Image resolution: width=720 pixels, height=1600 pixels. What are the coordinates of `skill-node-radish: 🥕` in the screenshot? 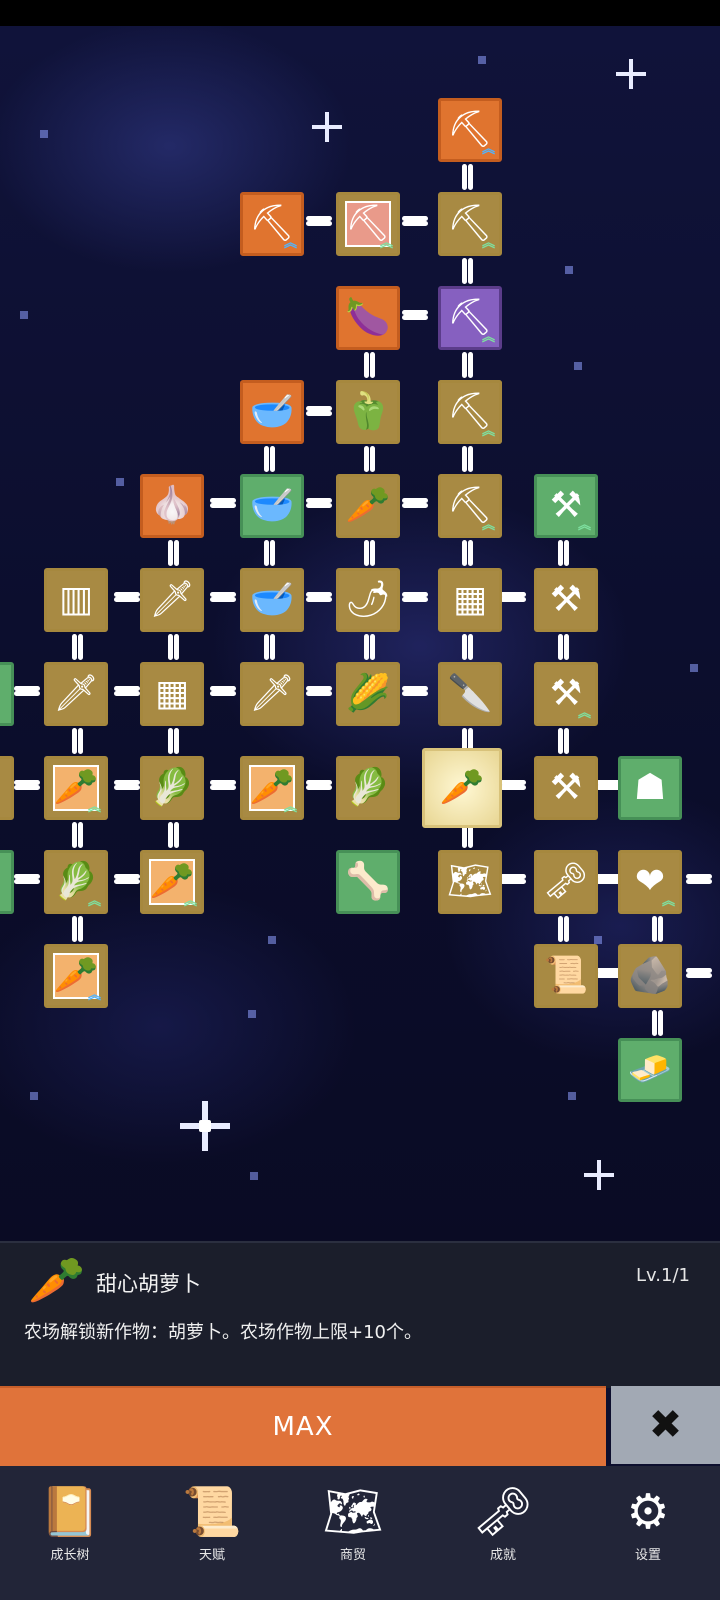 It's located at (368, 506).